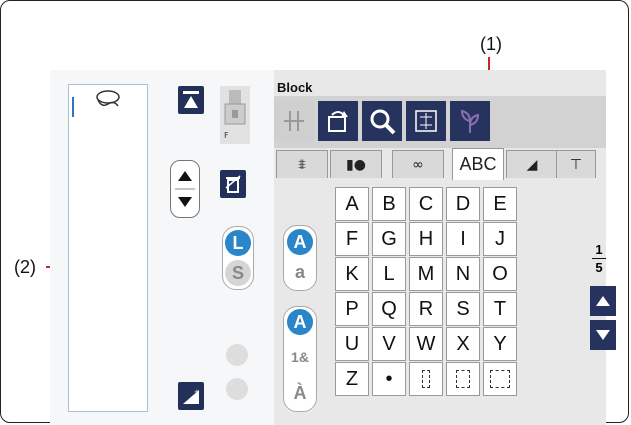 This screenshot has height=425, width=631. I want to click on stepper-control, so click(185, 189).